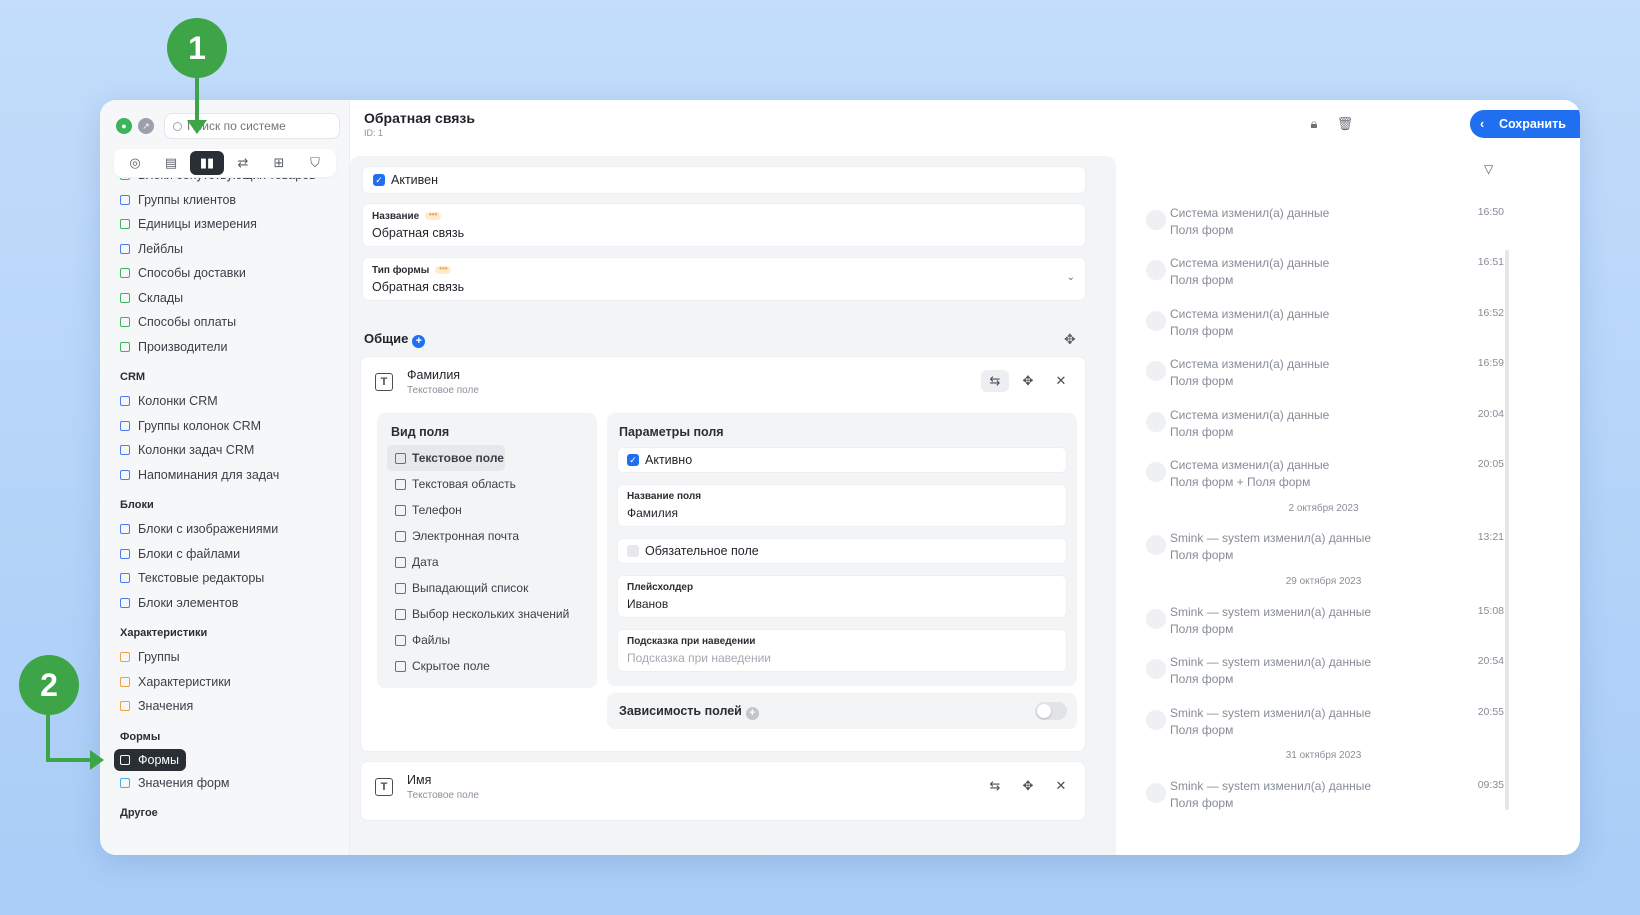 The width and height of the screenshot is (1640, 915). Describe the element at coordinates (489, 640) in the screenshot. I see `view-type-option: Файлы` at that location.